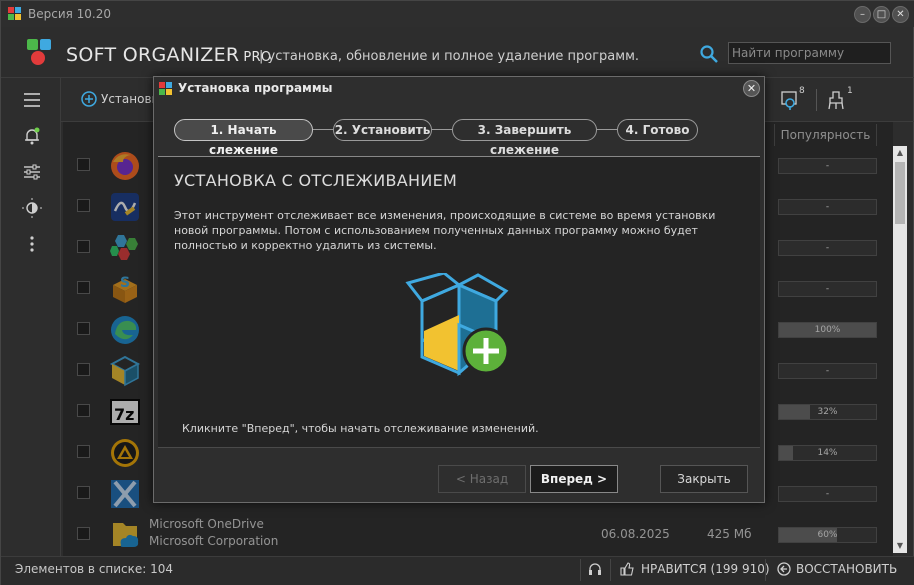  Describe the element at coordinates (900, 153) in the screenshot. I see `scroll-up-icon: ▲` at that location.